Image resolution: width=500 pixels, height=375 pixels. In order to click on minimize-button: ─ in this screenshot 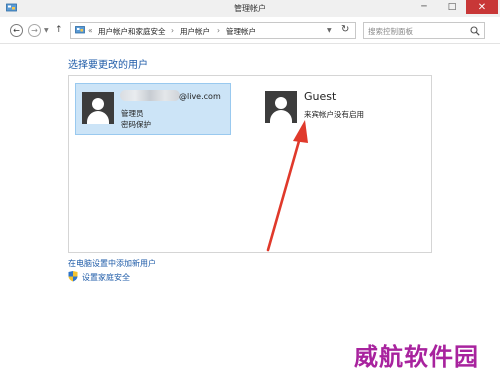, I will do `click(424, 7)`.